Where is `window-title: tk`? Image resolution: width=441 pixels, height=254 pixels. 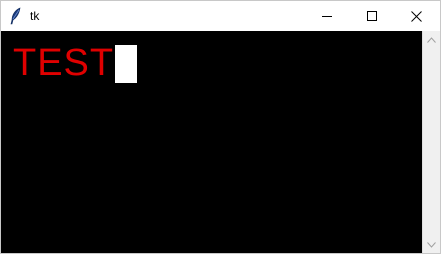
window-title: tk is located at coordinates (35, 16).